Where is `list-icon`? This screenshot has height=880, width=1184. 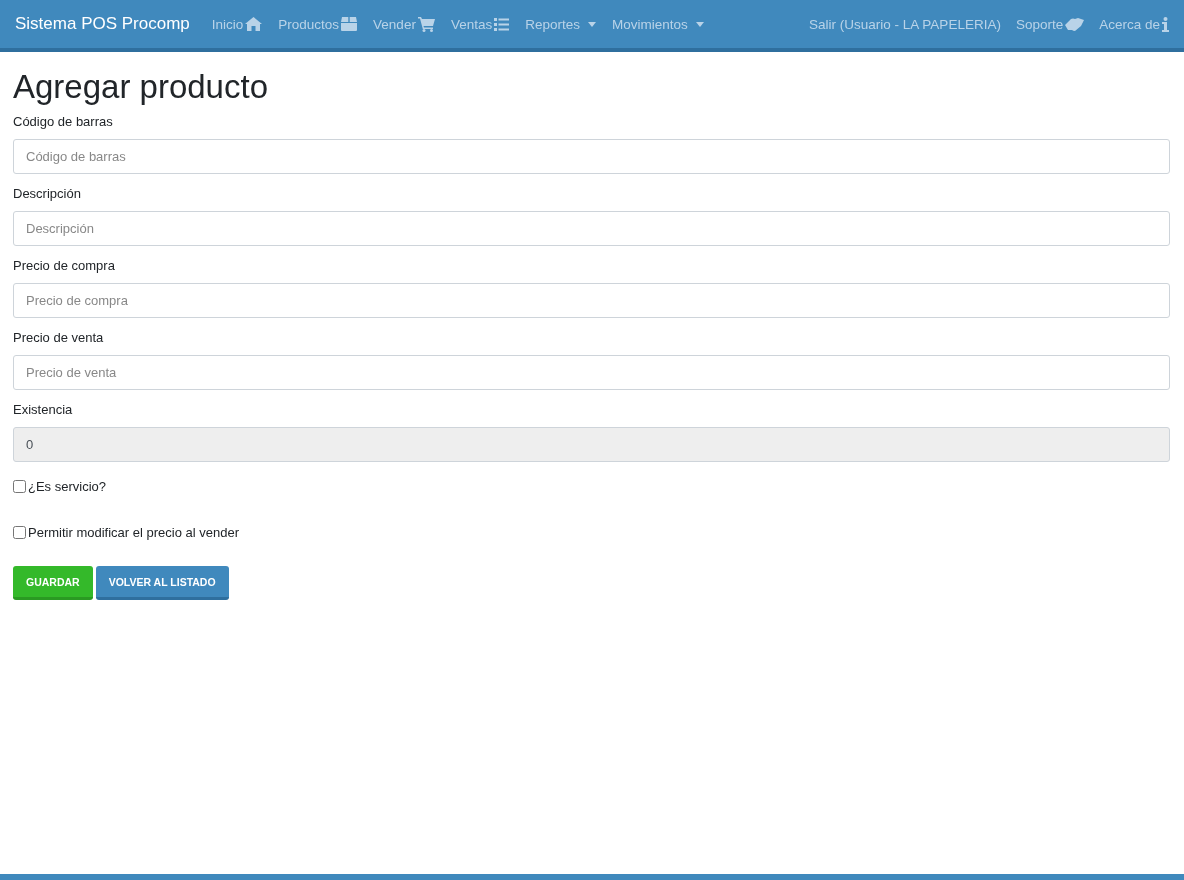
list-icon is located at coordinates (502, 24).